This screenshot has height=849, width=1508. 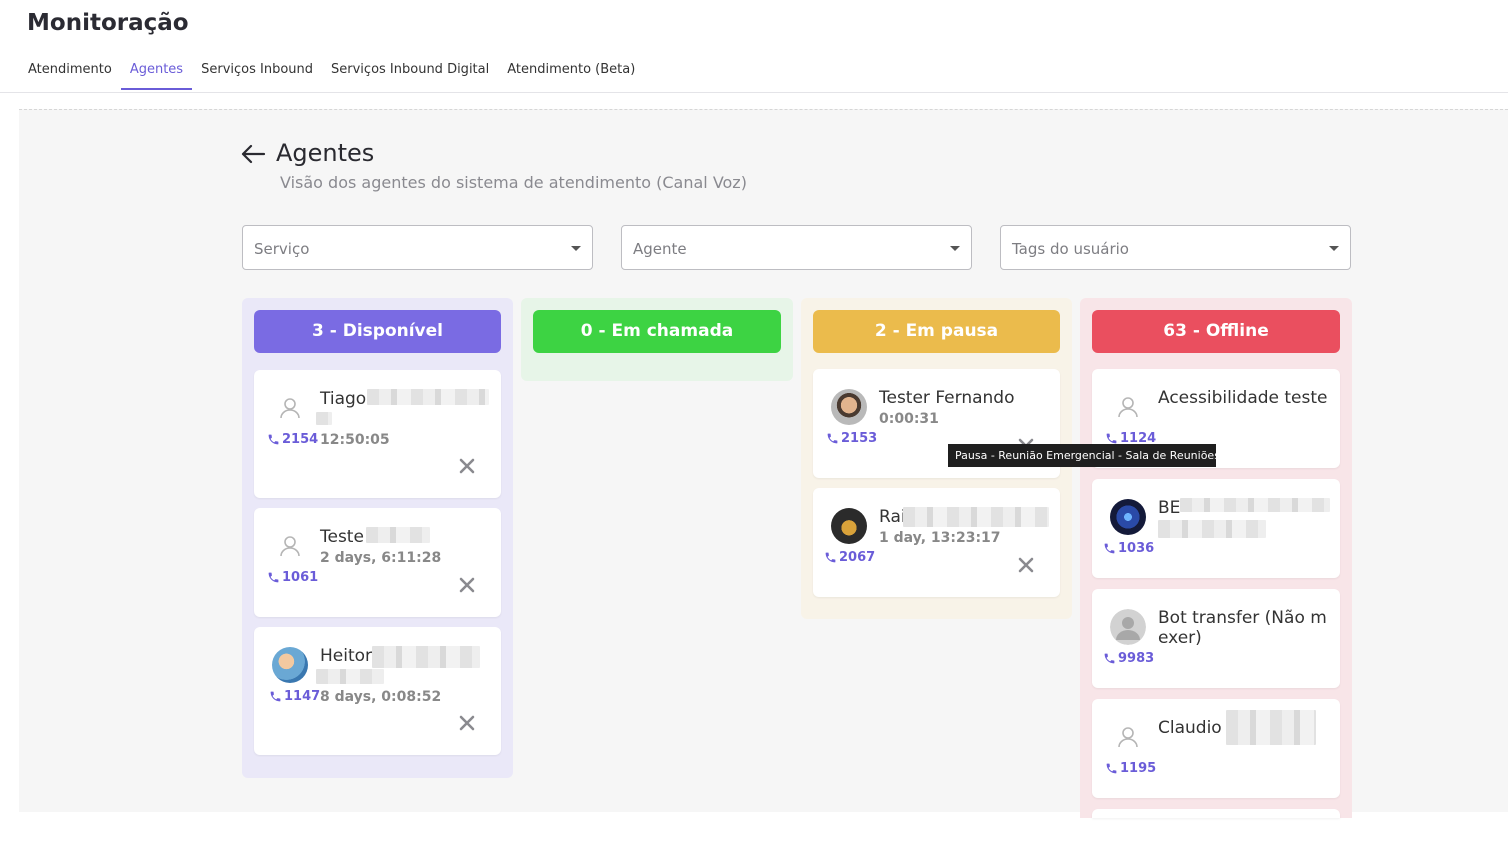 I want to click on agent-time: 12:50:05, so click(x=355, y=440).